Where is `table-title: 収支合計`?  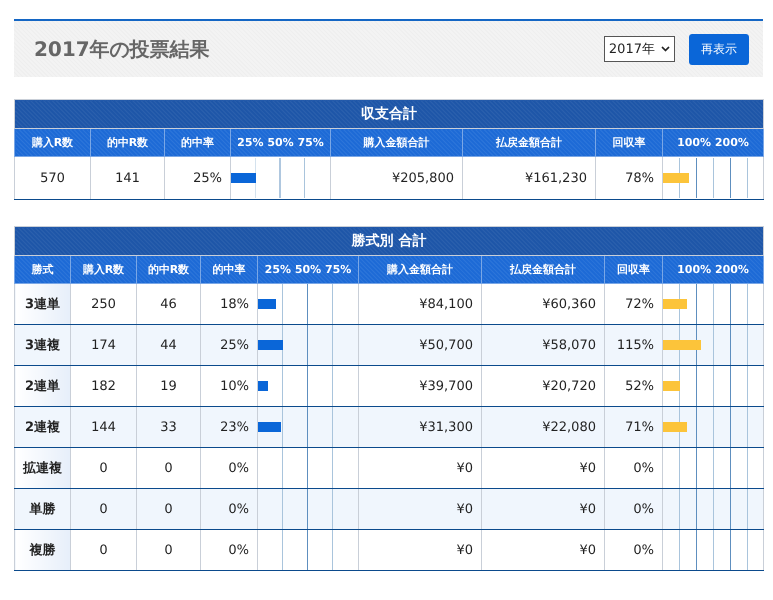 table-title: 収支合計 is located at coordinates (389, 114).